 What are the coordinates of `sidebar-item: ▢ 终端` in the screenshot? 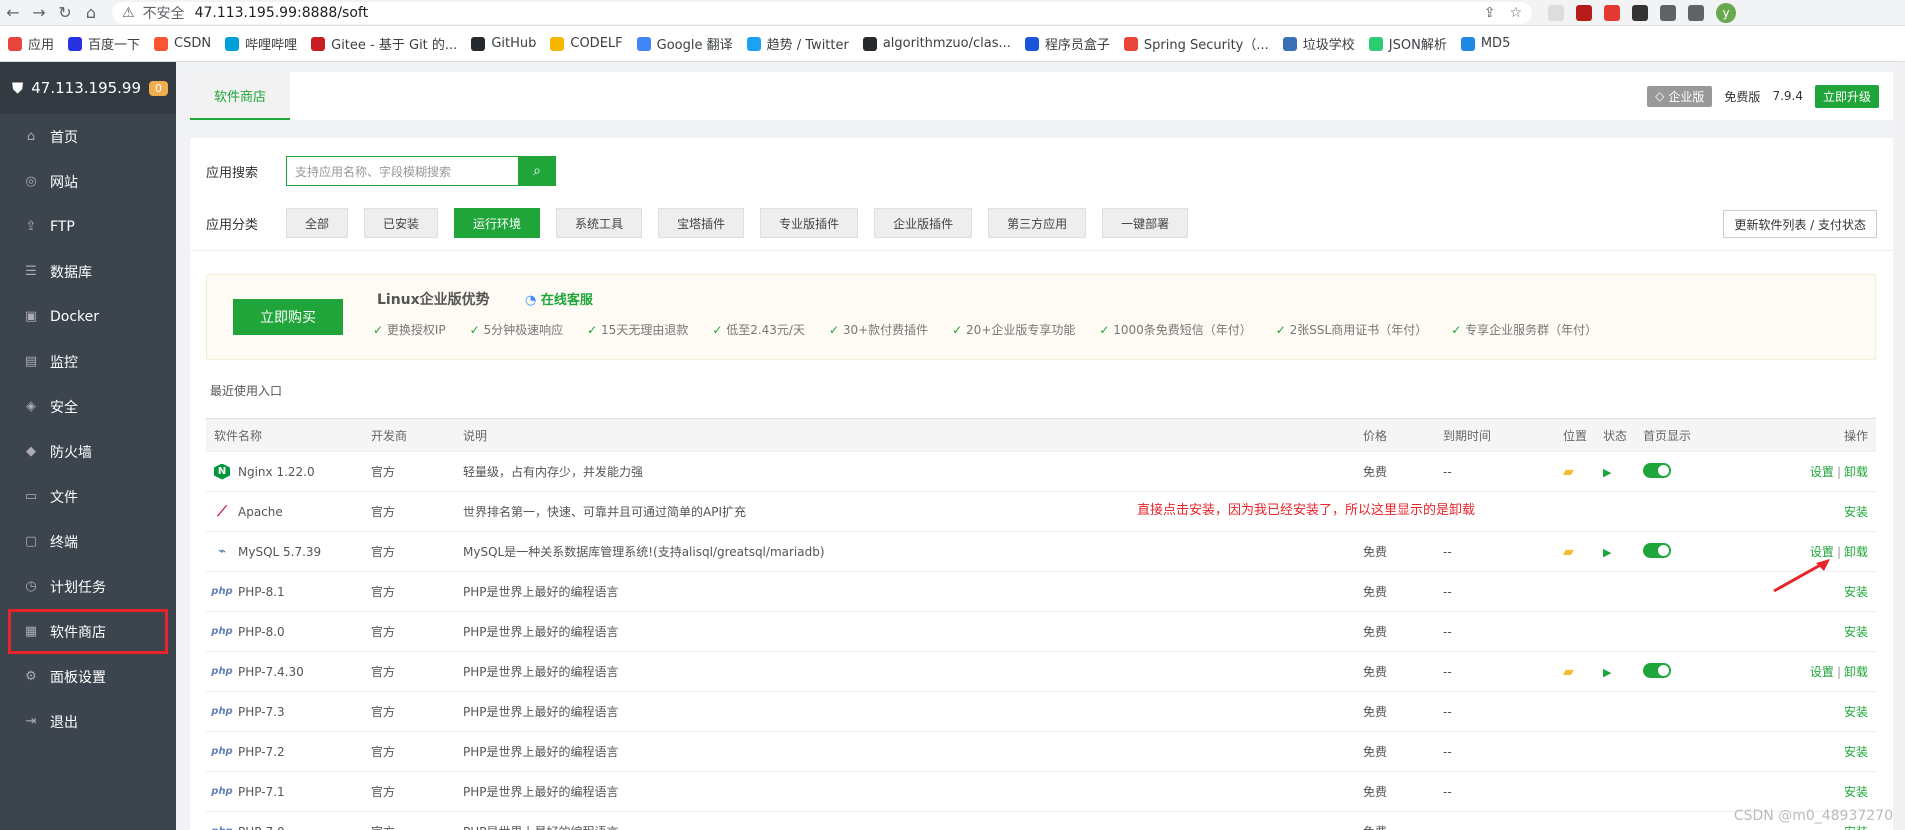 It's located at (88, 541).